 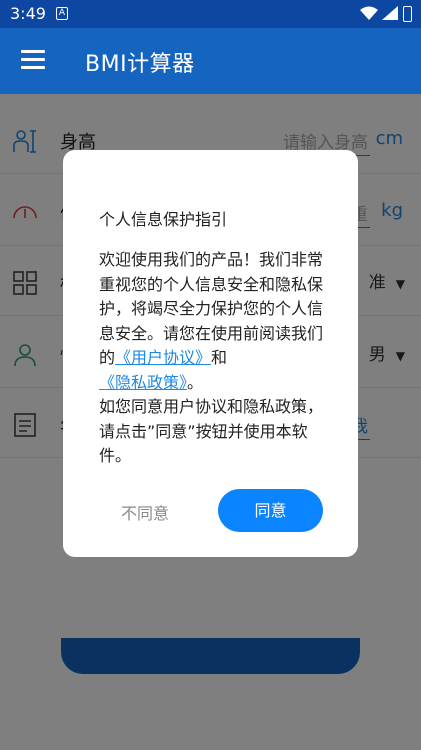 I want to click on menu-icon, so click(x=33, y=60).